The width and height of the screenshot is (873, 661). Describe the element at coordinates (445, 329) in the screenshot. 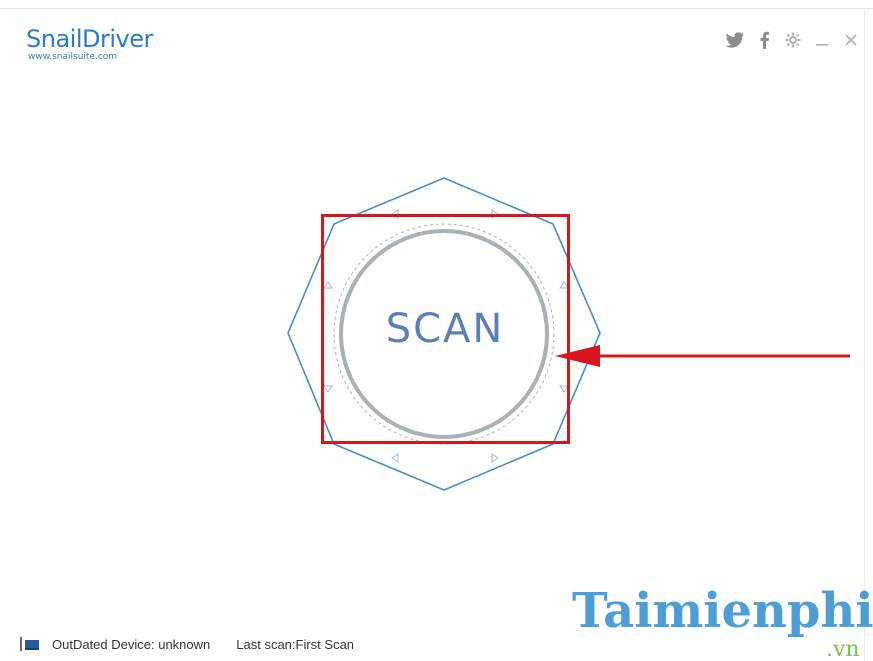

I see `annotation-highlight-box` at that location.